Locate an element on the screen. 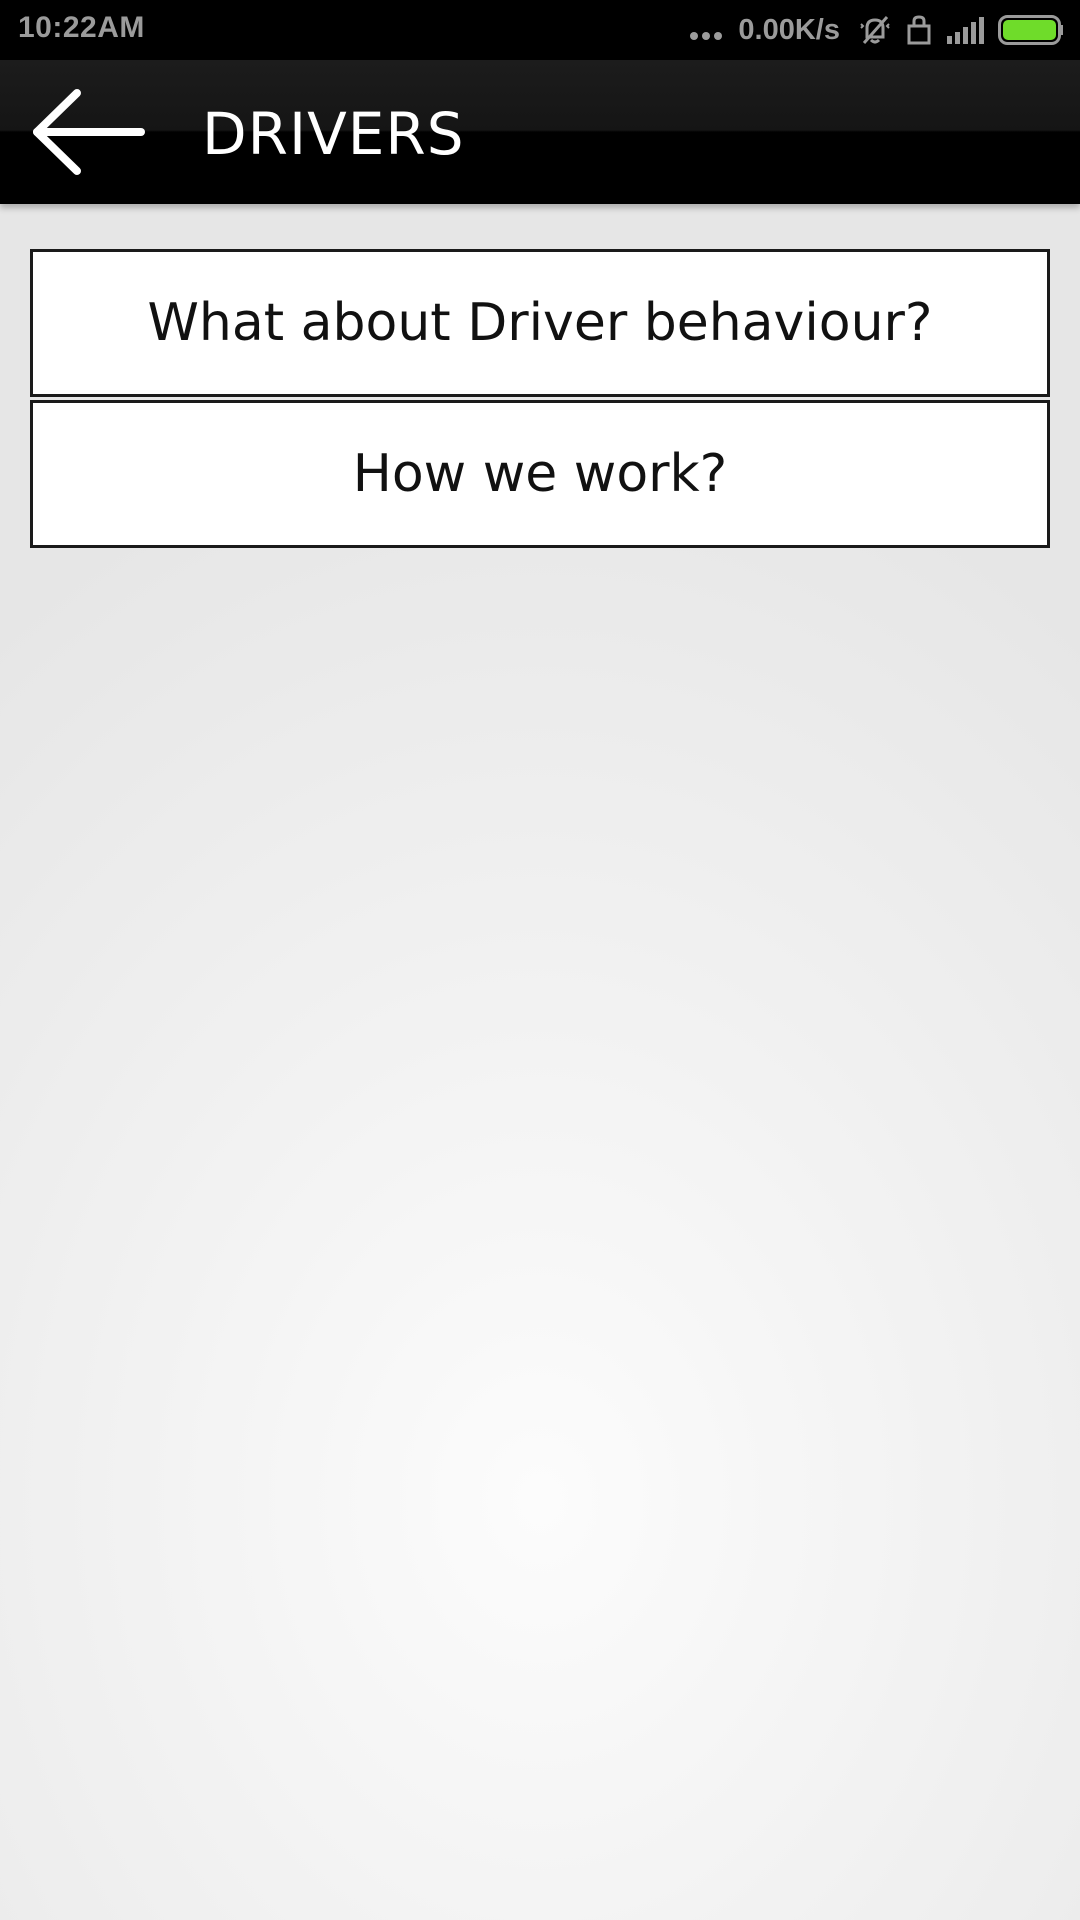 The width and height of the screenshot is (1080, 1920). app-bar: DRIVERS is located at coordinates (540, 132).